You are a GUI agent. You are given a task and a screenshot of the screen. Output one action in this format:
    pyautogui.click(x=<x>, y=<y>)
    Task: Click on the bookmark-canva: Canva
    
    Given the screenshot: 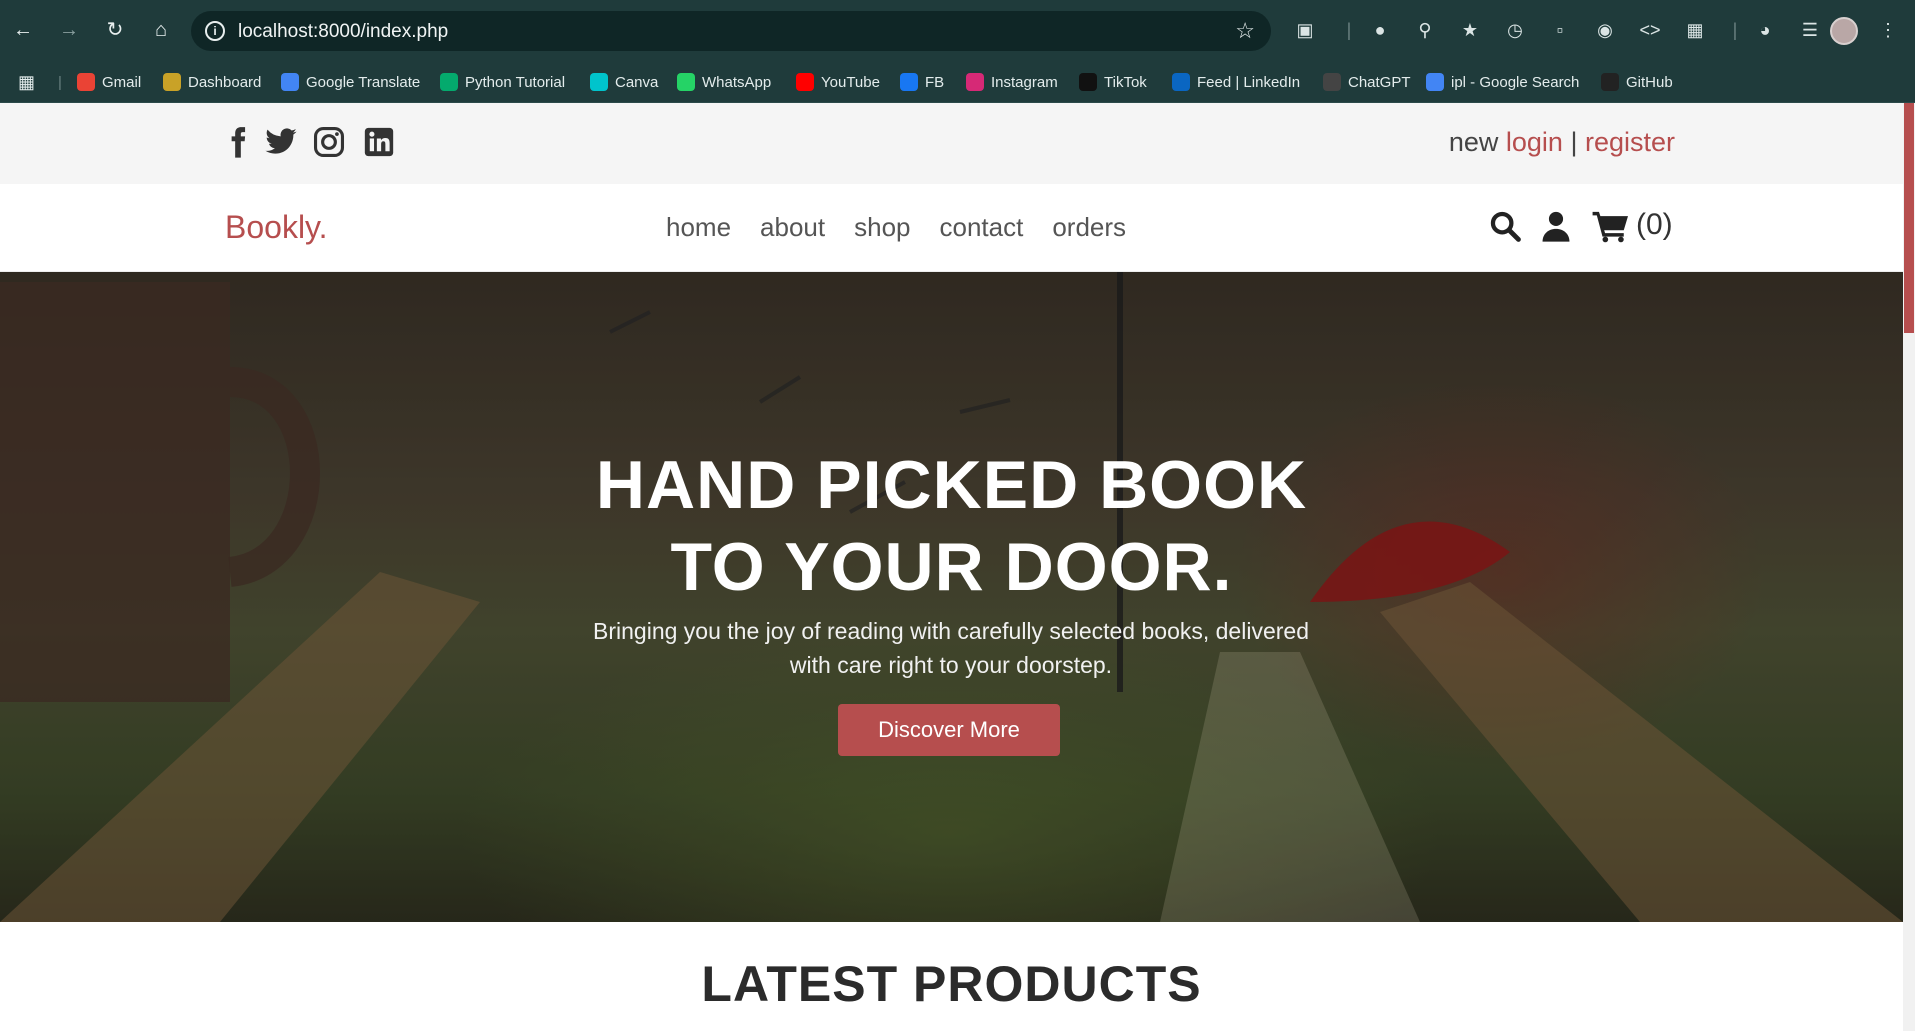 What is the action you would take?
    pyautogui.click(x=624, y=82)
    